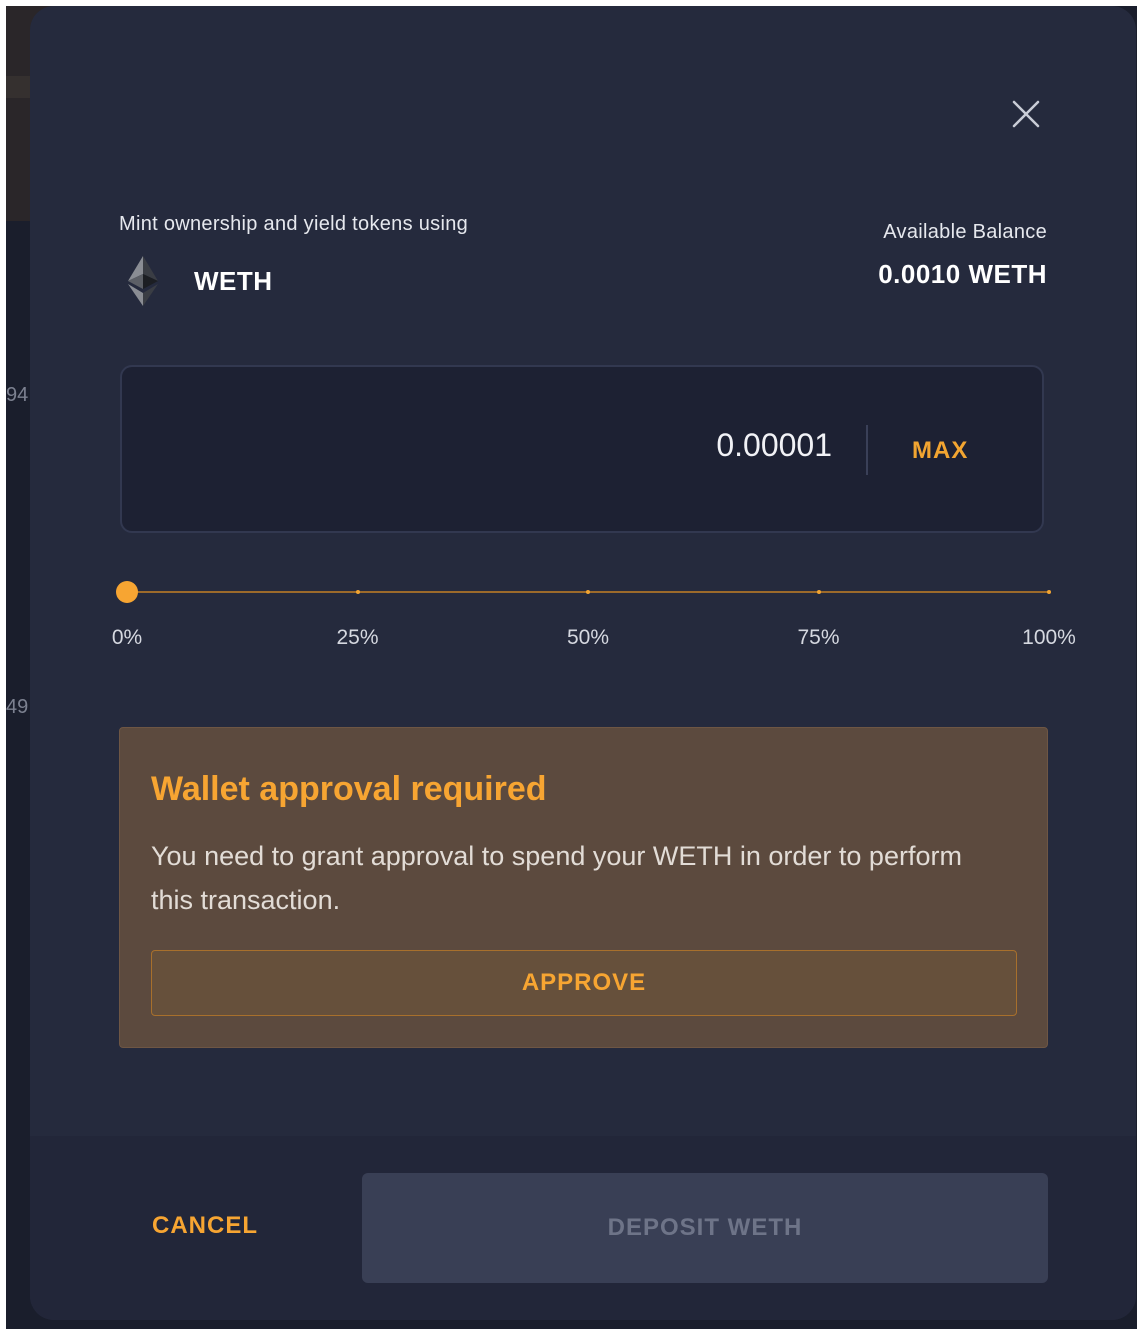 Image resolution: width=1137 pixels, height=1329 pixels. What do you see at coordinates (127, 638) in the screenshot?
I see `slider-label: 0%` at bounding box center [127, 638].